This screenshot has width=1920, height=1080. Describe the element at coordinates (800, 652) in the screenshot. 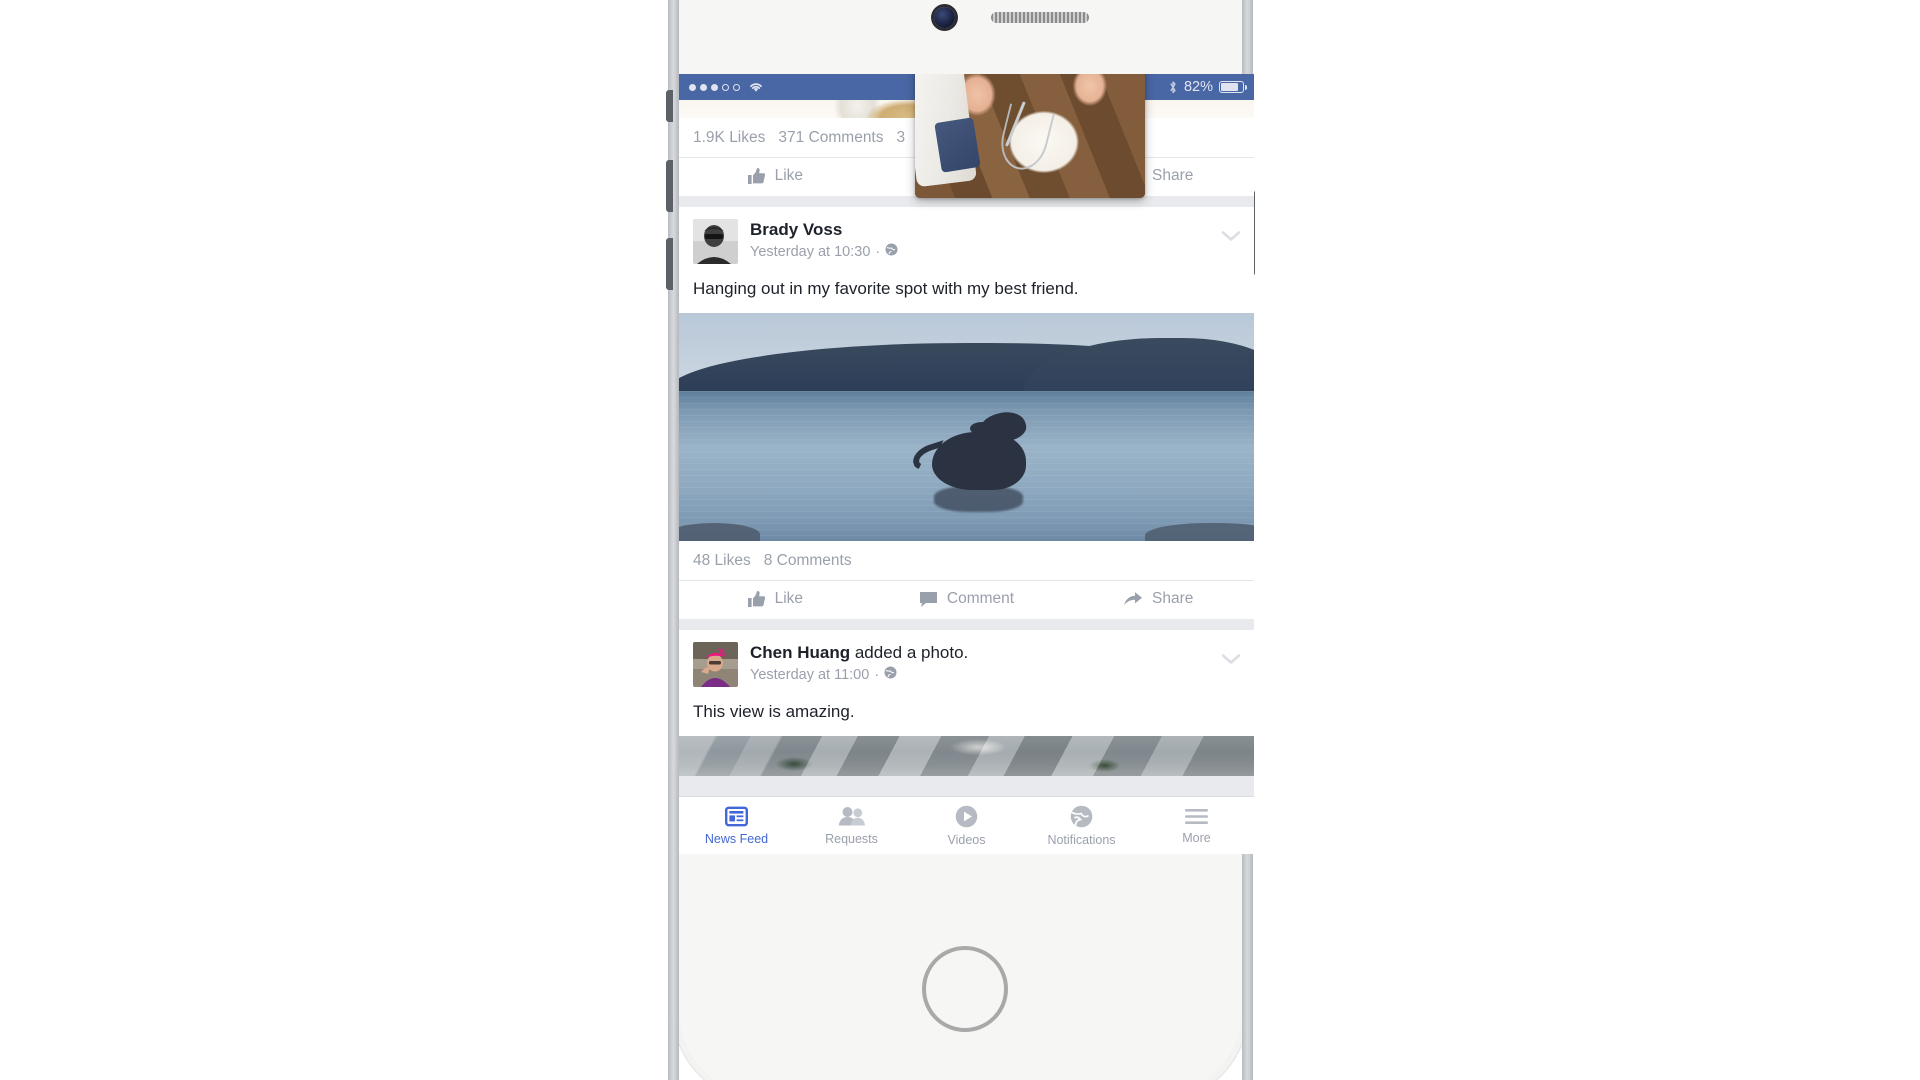

I see `post-author-name: Chen Huang` at that location.